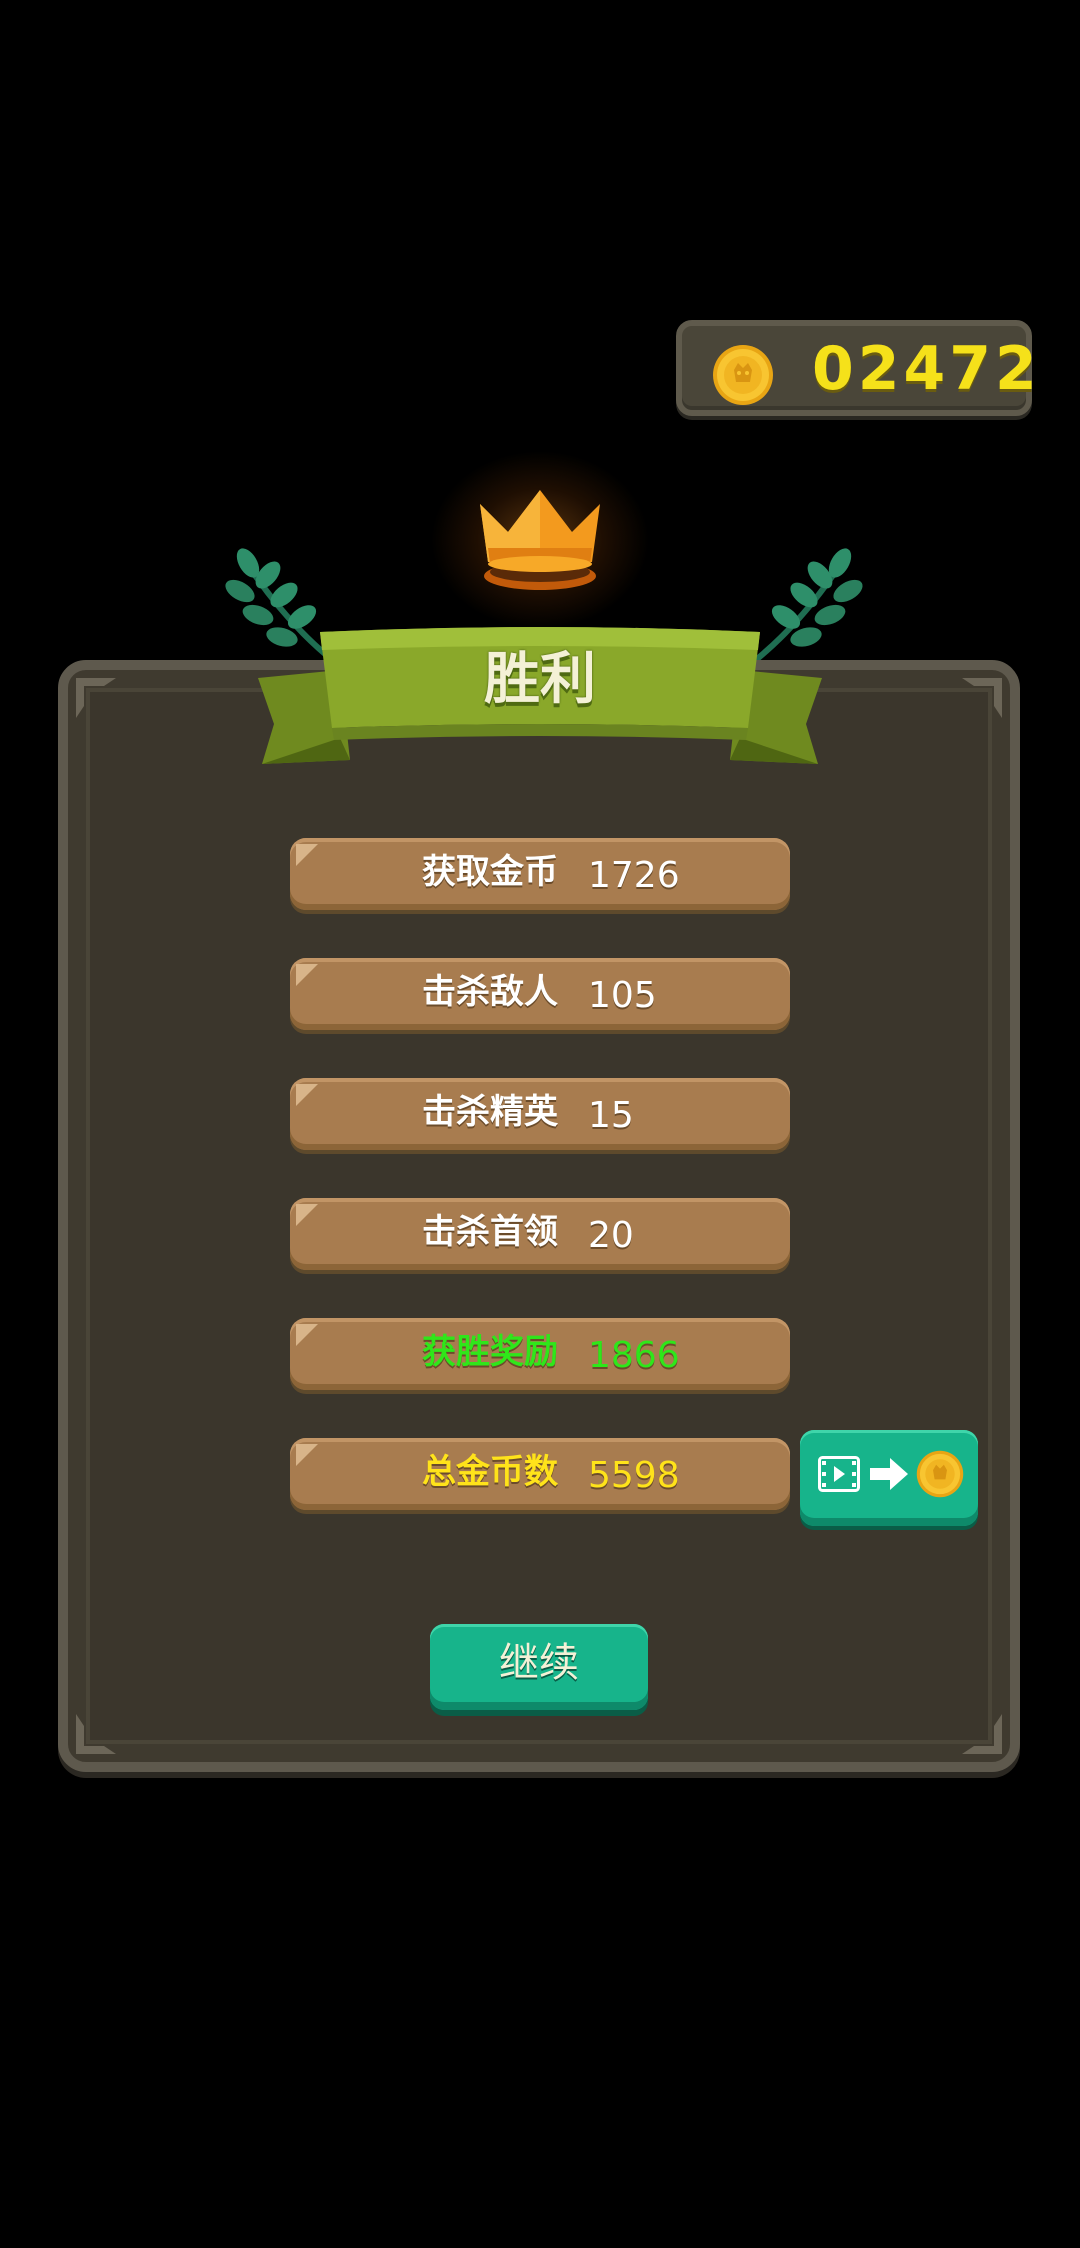 This screenshot has width=1080, height=2248. Describe the element at coordinates (490, 1352) in the screenshot. I see `stat-label: 获胜奖励` at that location.